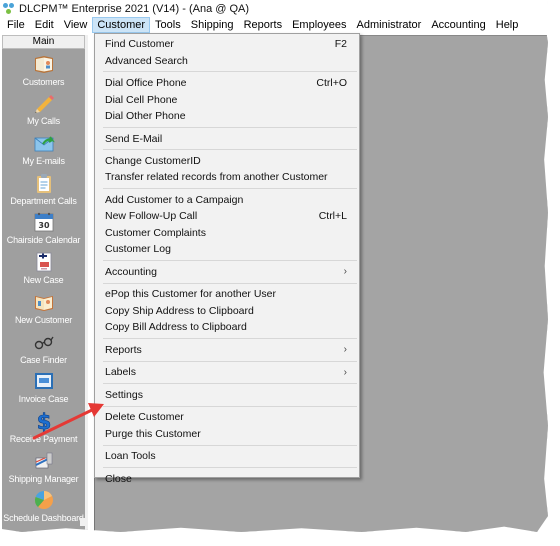  Describe the element at coordinates (227, 44) in the screenshot. I see `menu-item-find-customer: Find Customer F2` at that location.